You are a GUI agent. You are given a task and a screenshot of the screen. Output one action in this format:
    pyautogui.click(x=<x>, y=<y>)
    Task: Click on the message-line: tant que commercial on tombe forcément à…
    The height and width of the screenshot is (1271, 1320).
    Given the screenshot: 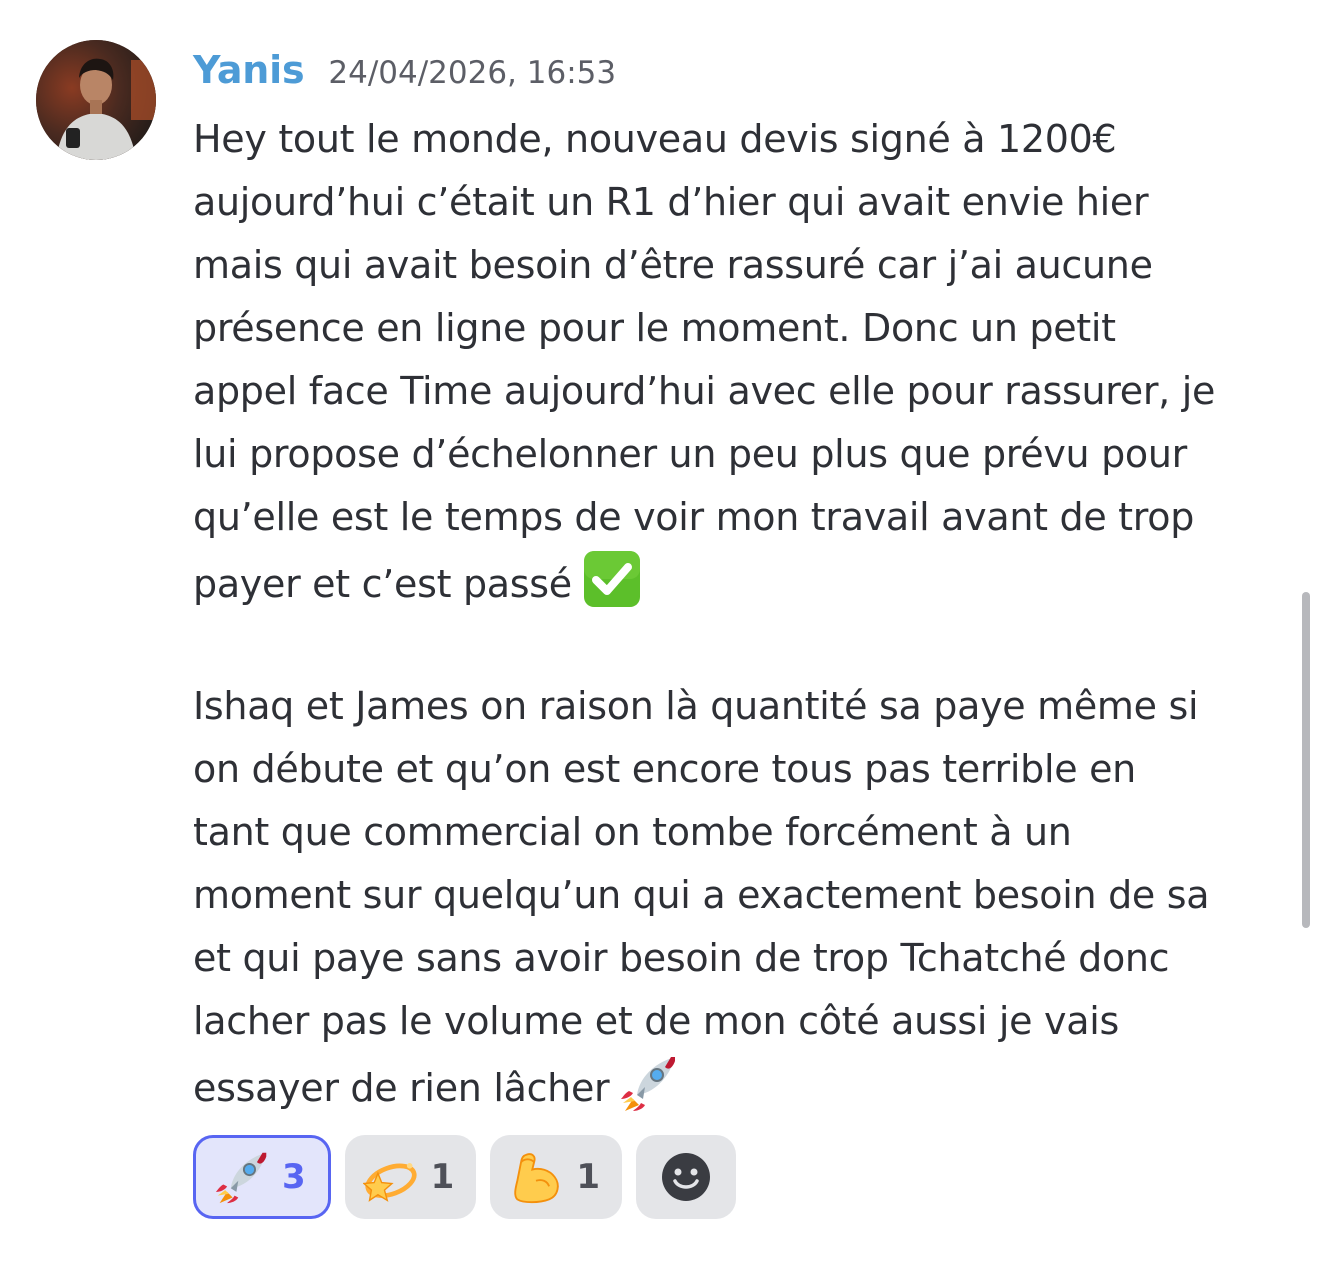 What is the action you would take?
    pyautogui.click(x=632, y=832)
    